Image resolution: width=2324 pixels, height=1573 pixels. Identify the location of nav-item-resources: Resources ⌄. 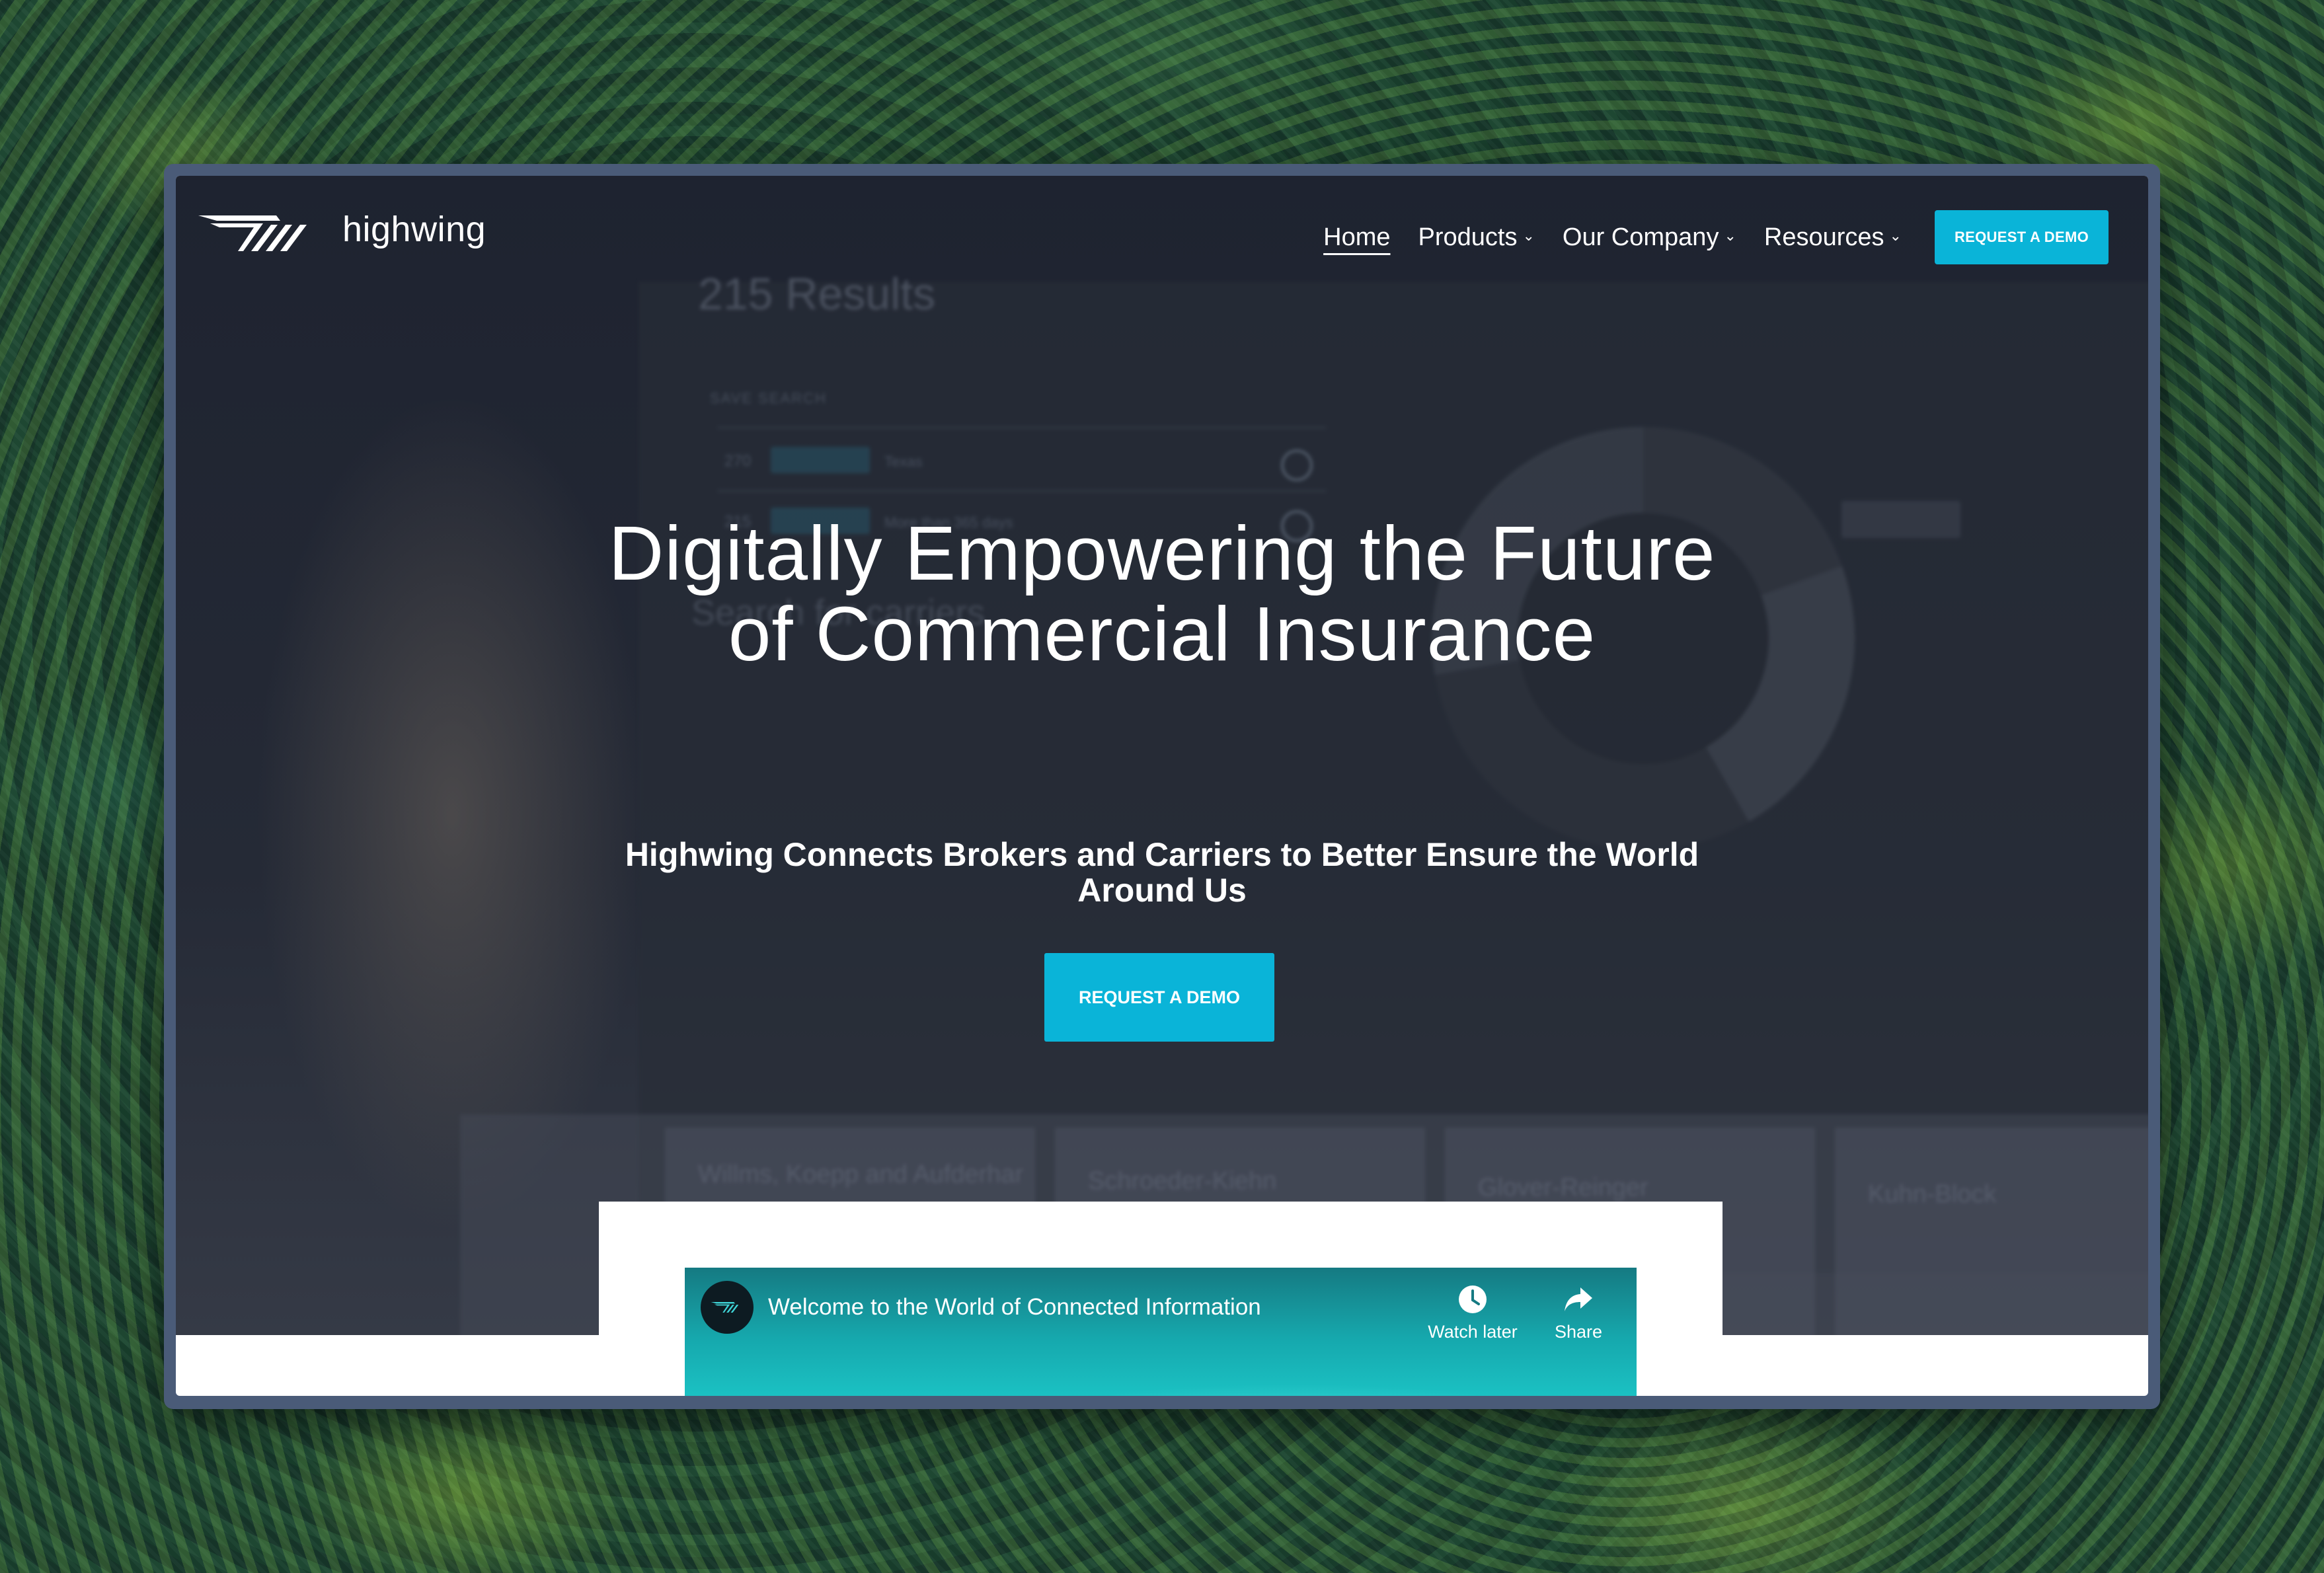
(1833, 237).